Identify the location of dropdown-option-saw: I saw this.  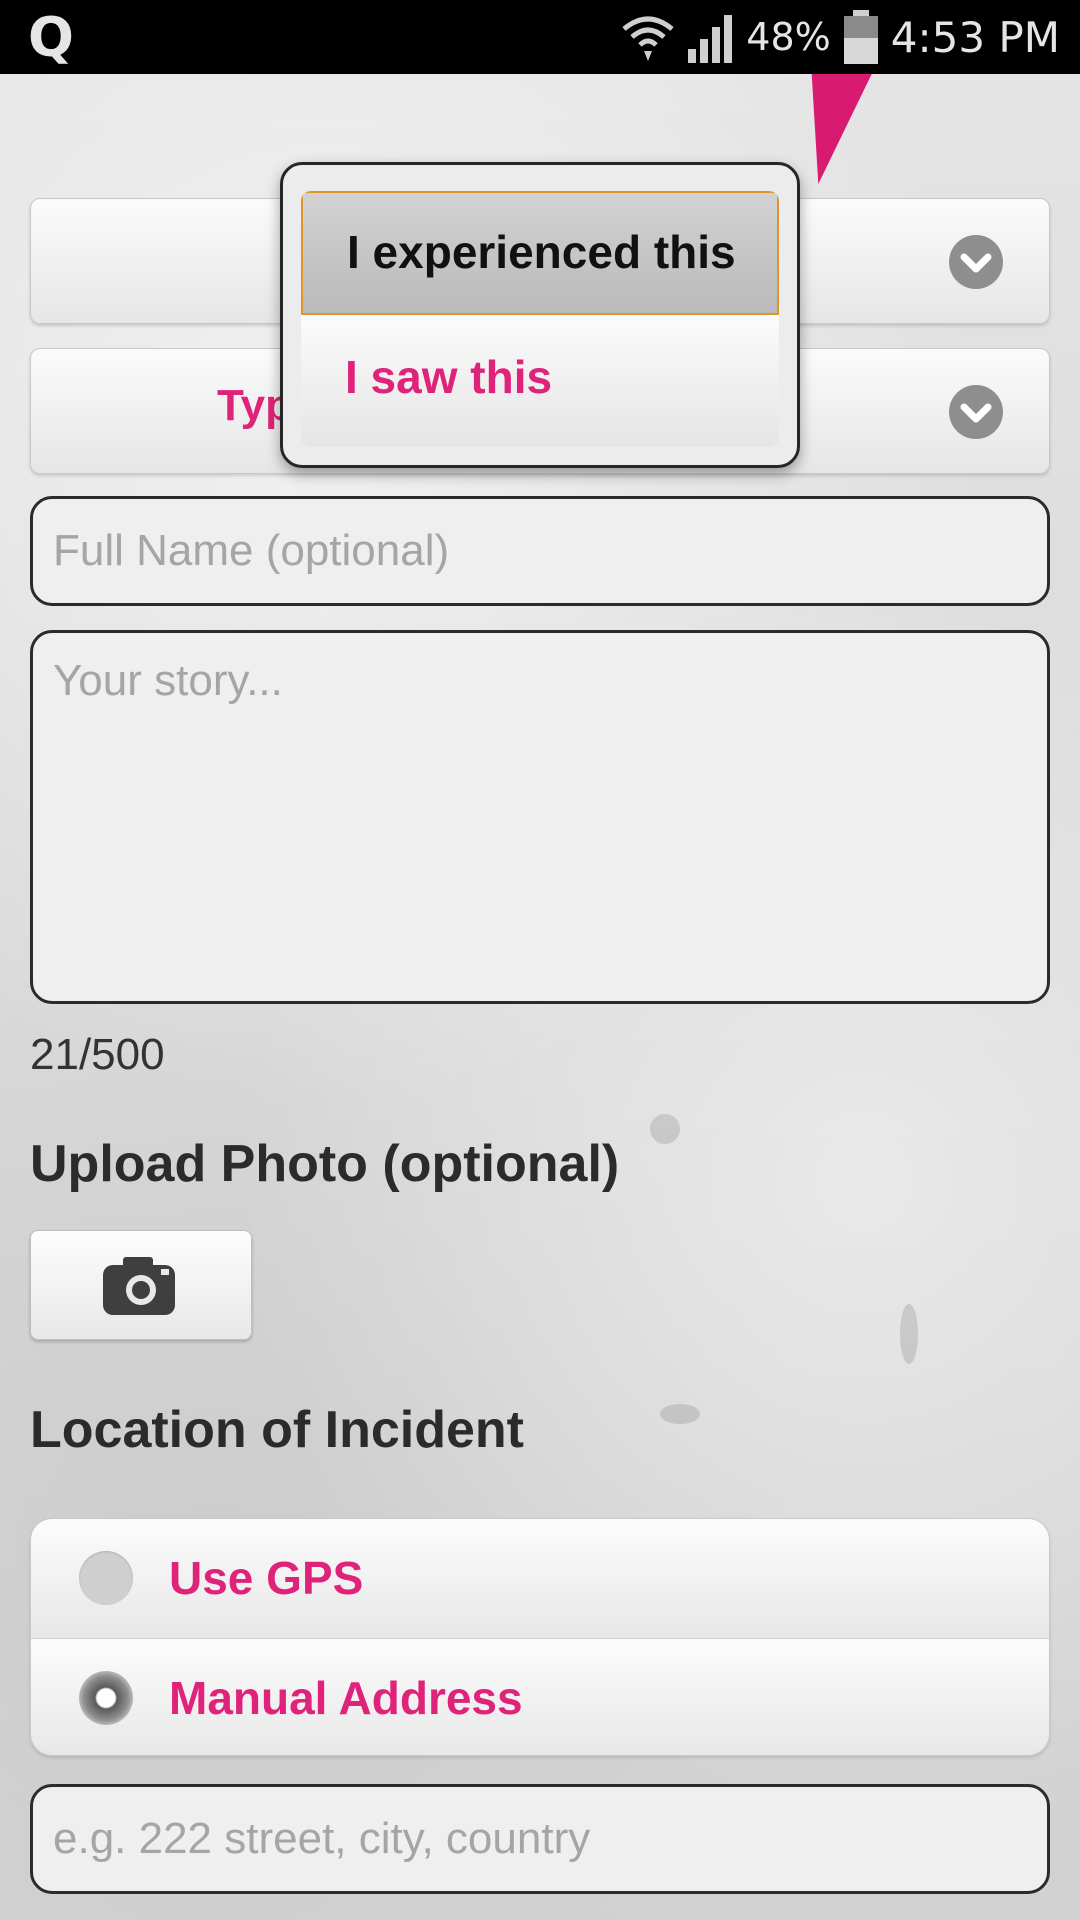
(540, 381).